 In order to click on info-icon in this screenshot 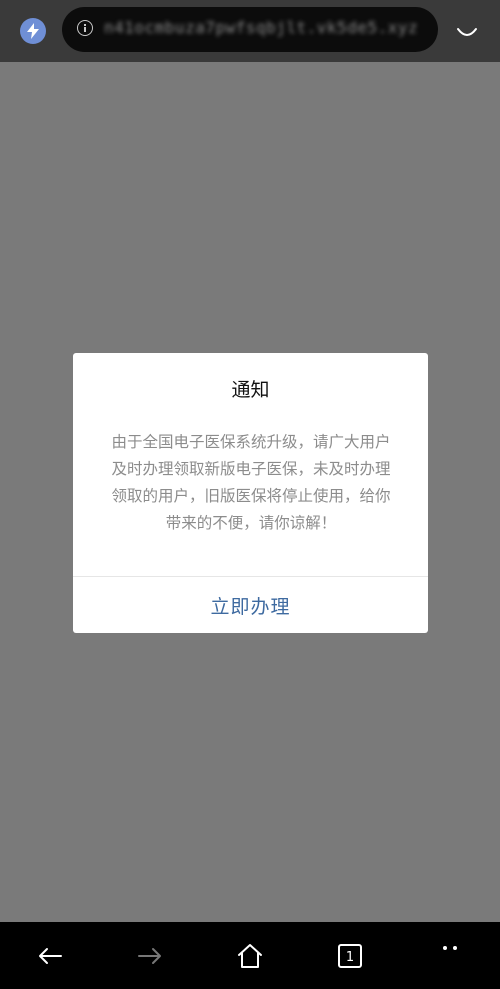, I will do `click(85, 28)`.